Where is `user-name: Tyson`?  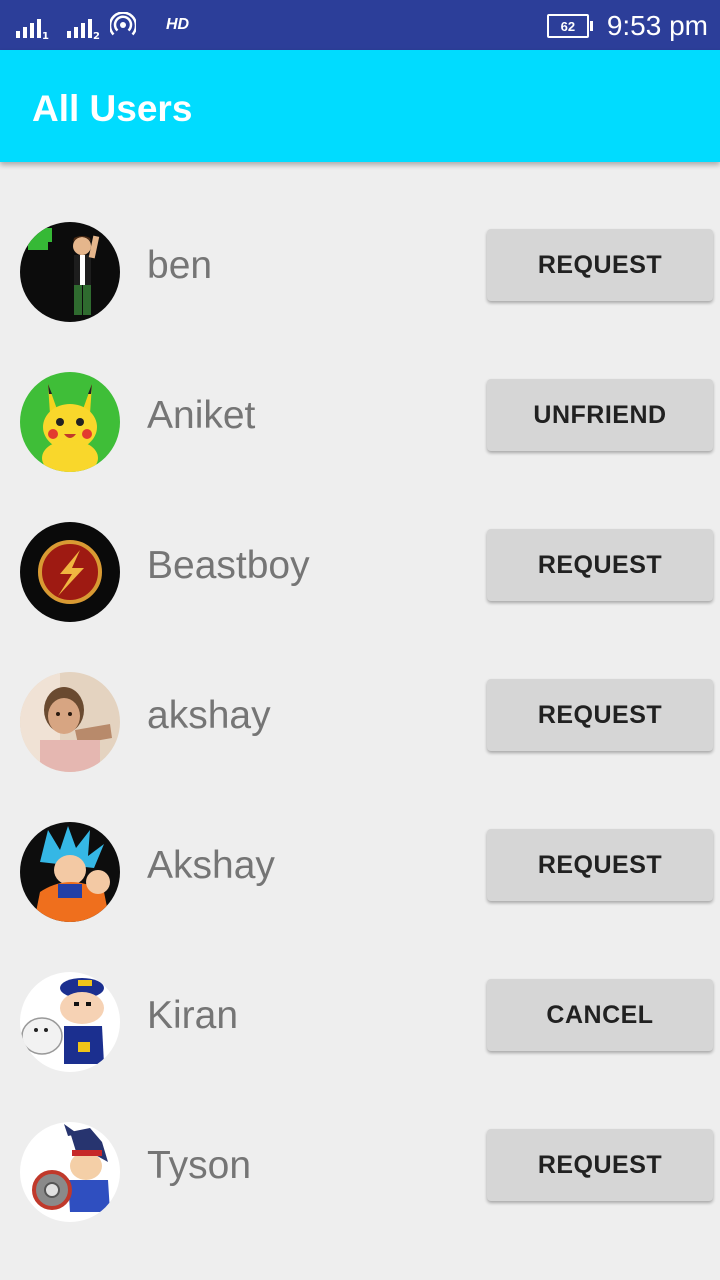 user-name: Tyson is located at coordinates (199, 1165).